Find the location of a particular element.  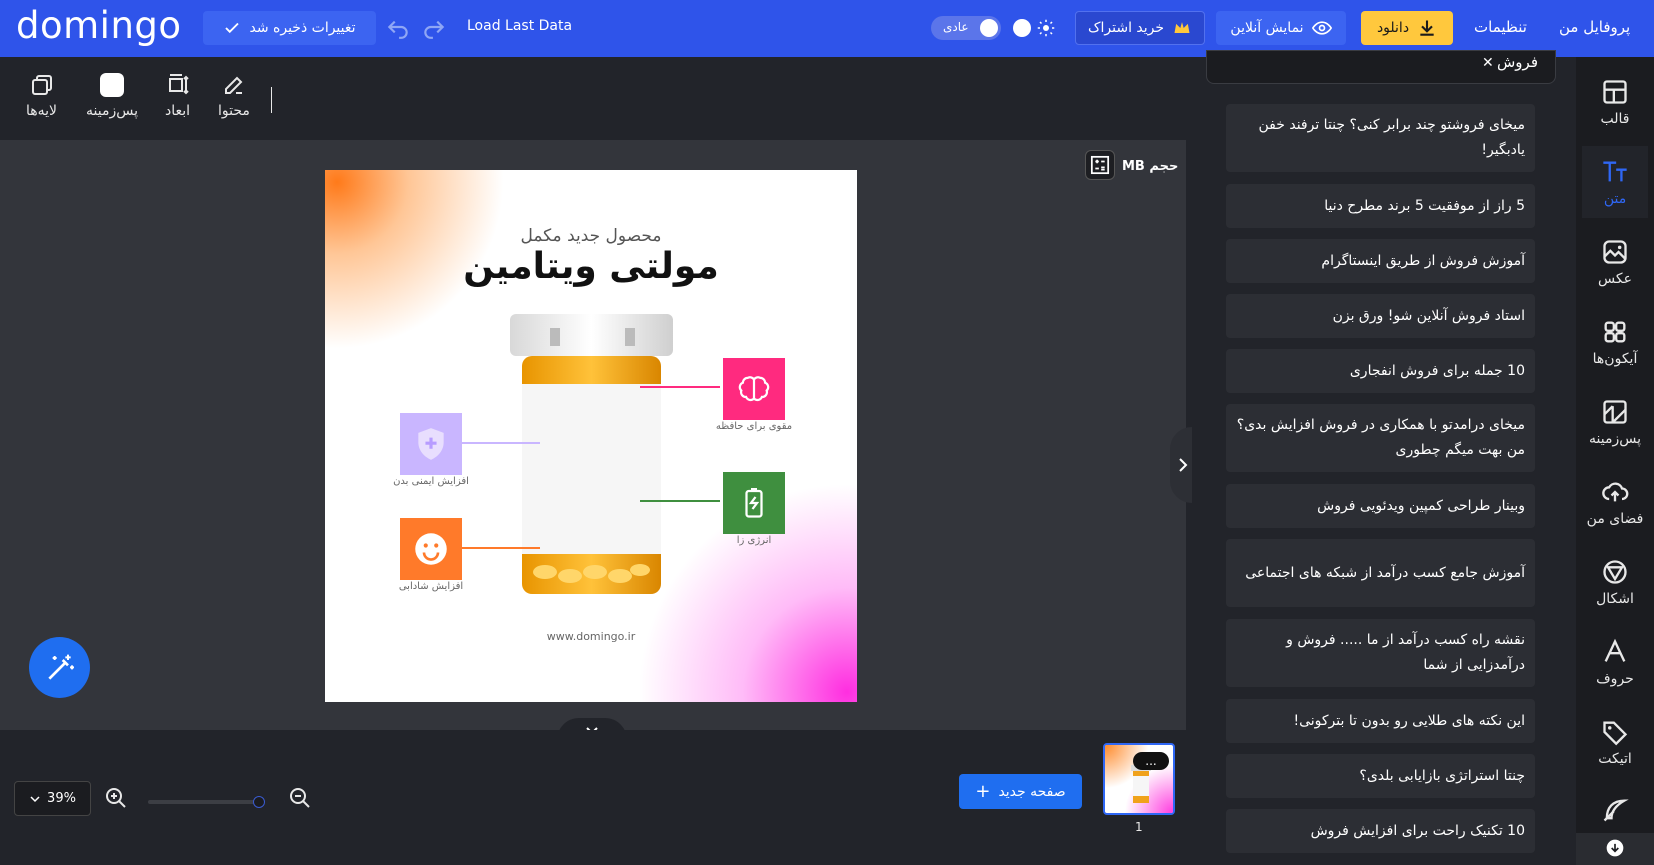

rail-item-my-space: فضای من is located at coordinates (1615, 502).